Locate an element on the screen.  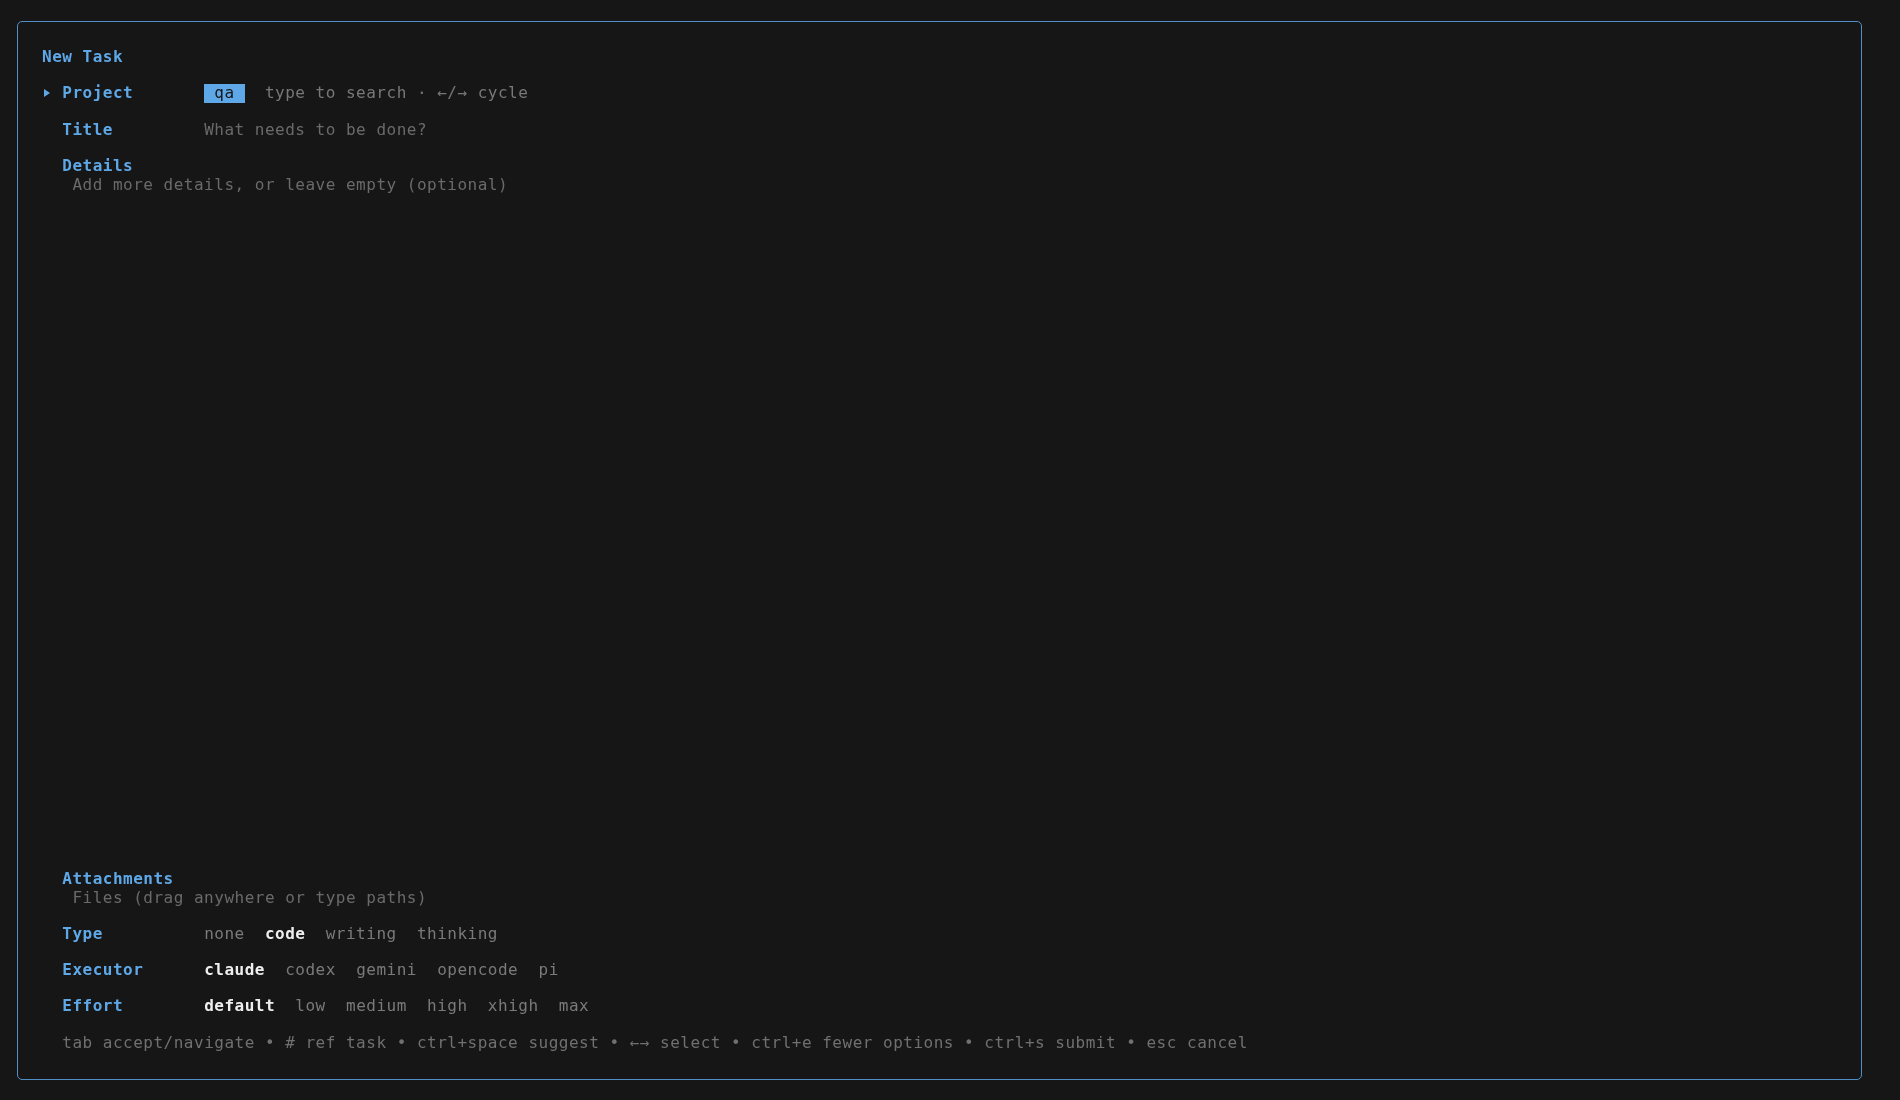
choice-option: writing is located at coordinates (361, 933).